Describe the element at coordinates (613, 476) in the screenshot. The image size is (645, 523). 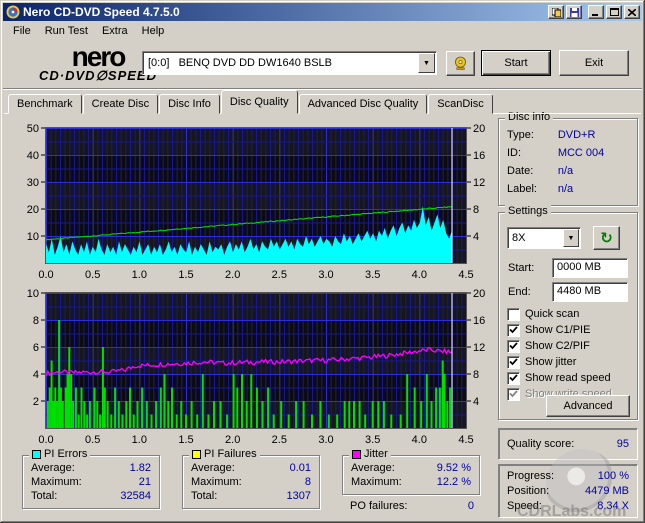
I see `progress-value: 100 %` at that location.